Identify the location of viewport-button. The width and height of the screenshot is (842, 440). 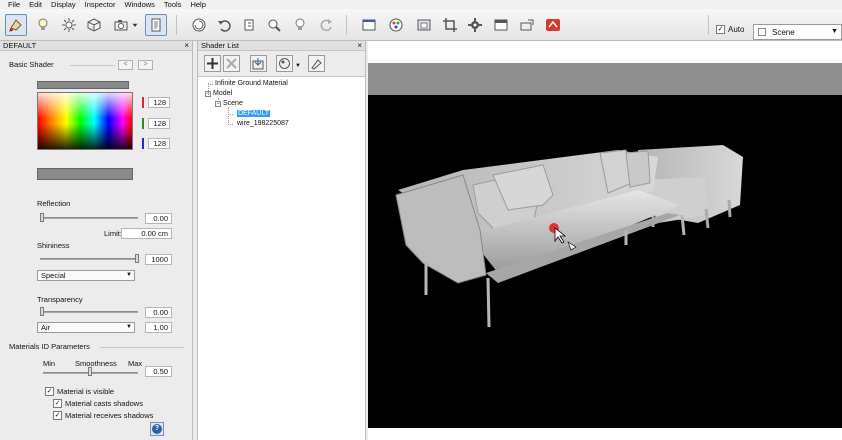
(369, 25).